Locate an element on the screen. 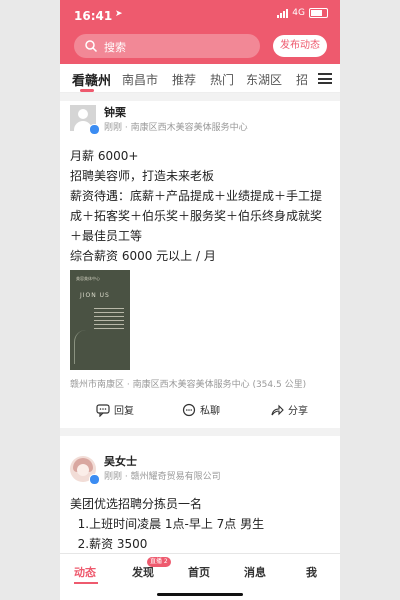 The width and height of the screenshot is (400, 600). location-arrow-icon: ➤ is located at coordinates (119, 14).